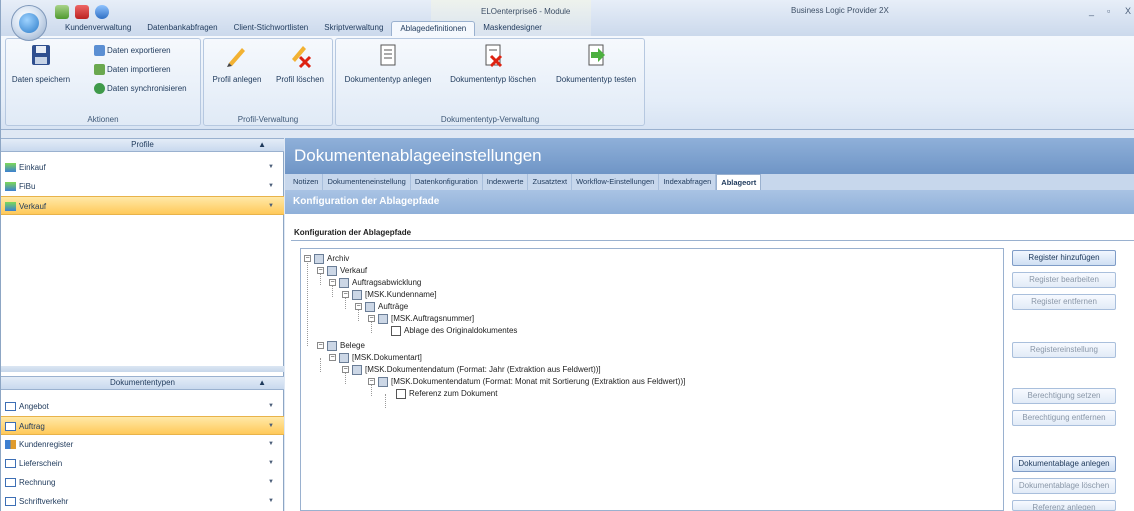 This screenshot has width=1134, height=511. Describe the element at coordinates (142, 186) in the screenshot. I see `profile-item-fibu: FiBu ▼` at that location.